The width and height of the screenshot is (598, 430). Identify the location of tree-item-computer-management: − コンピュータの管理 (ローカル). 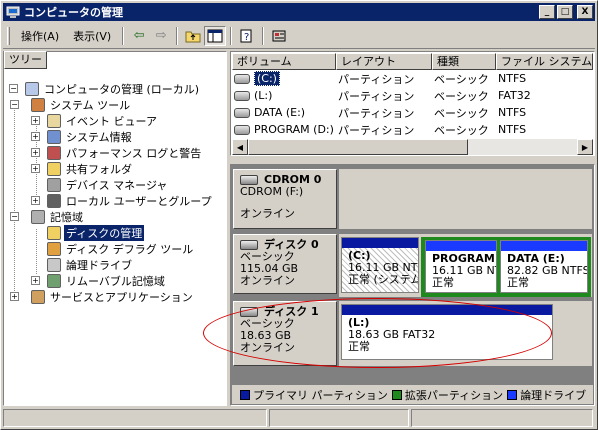
(105, 89).